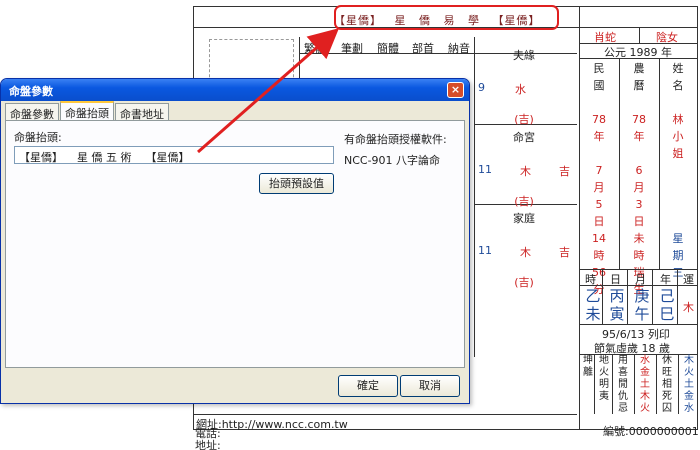  Describe the element at coordinates (268, 91) in the screenshot. I see `pointer-arrow` at that location.